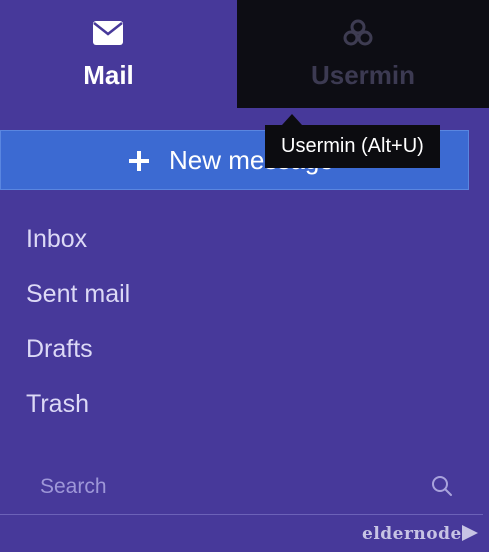  I want to click on search-icon, so click(442, 486).